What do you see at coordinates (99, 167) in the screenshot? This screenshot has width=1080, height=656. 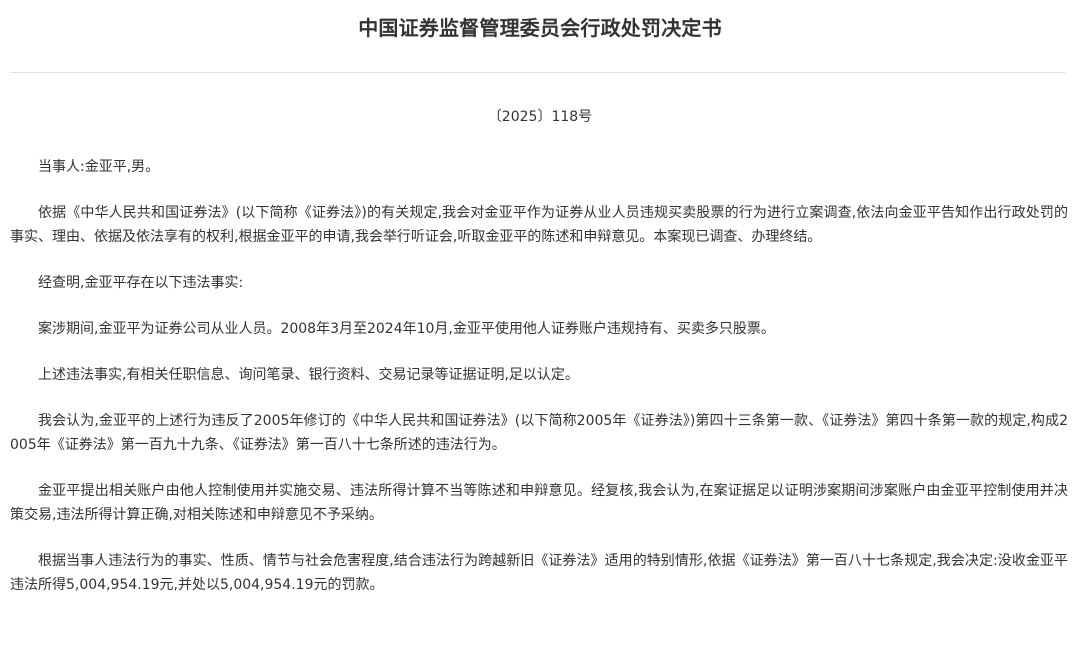 I see `paragraph-party: 当事人:金亚平,男。` at bounding box center [99, 167].